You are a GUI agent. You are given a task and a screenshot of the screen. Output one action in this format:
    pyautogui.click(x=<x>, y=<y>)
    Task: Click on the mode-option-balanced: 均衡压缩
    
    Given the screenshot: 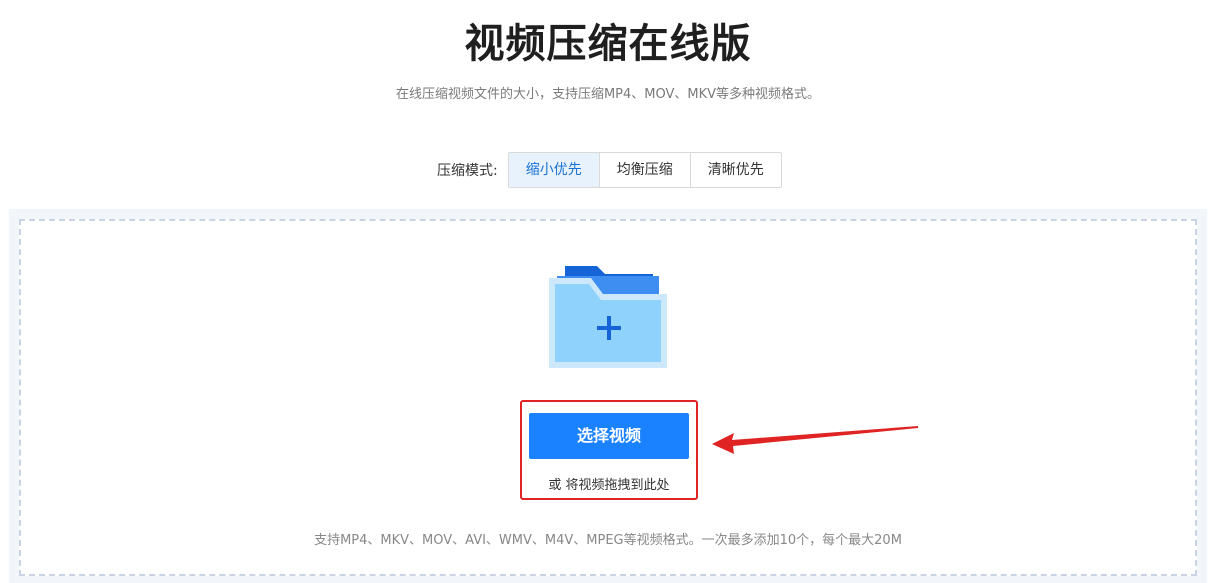 What is the action you would take?
    pyautogui.click(x=644, y=170)
    